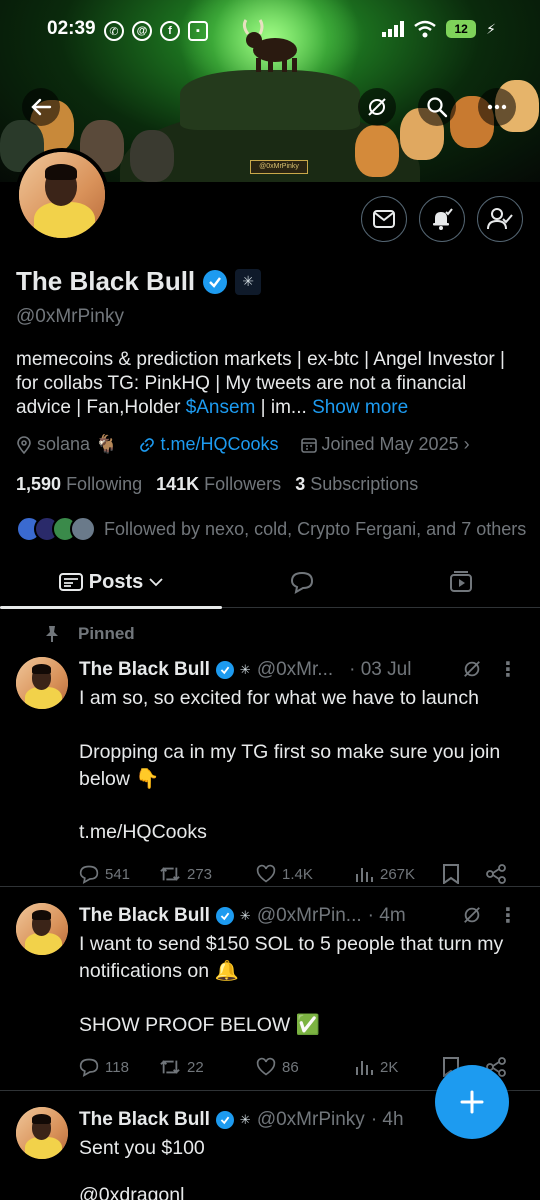  Describe the element at coordinates (114, 31) in the screenshot. I see `whatsapp-icon: ✆` at that location.